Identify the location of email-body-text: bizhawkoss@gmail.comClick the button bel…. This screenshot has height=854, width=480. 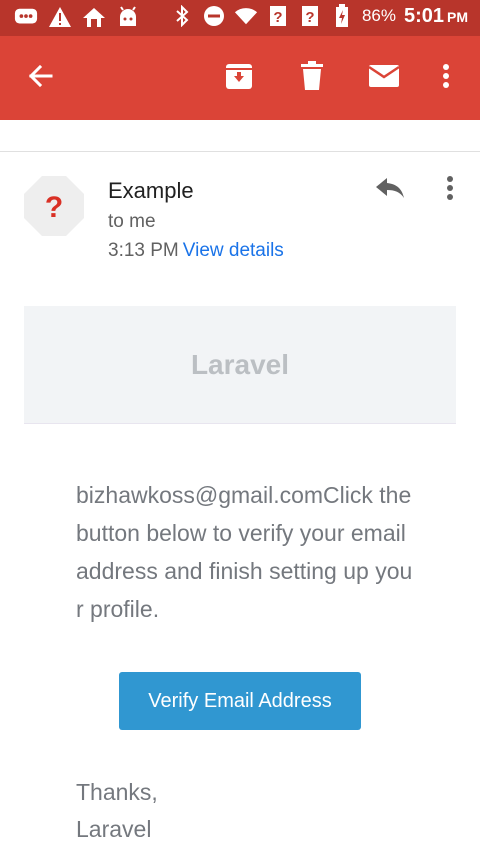
(244, 552).